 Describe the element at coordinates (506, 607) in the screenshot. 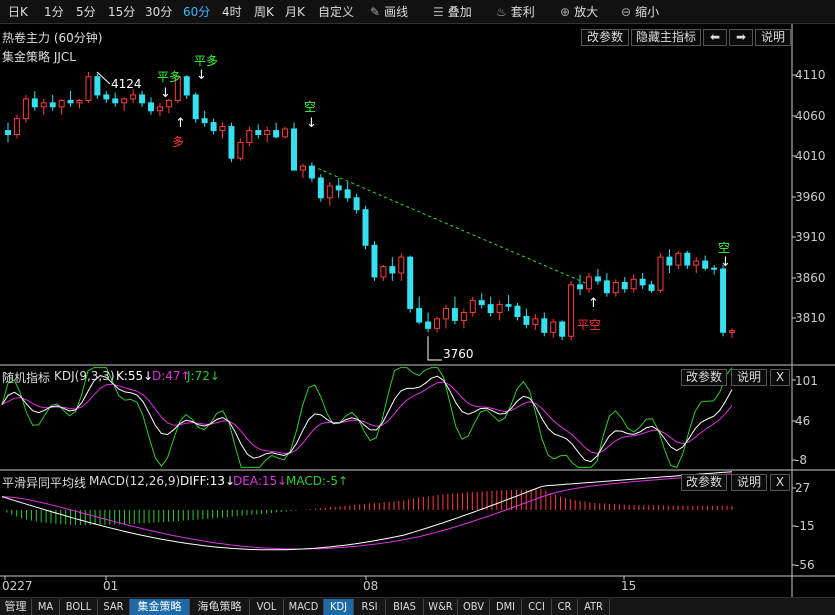

I see `tab-dmi: DMI` at that location.